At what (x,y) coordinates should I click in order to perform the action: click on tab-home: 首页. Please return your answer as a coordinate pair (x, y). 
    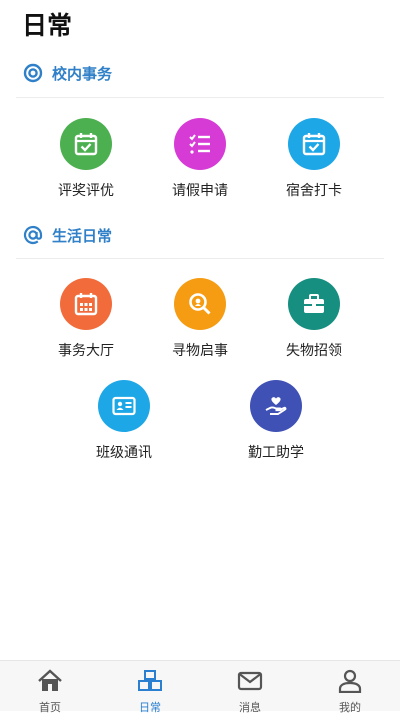
    Looking at the image, I should click on (50, 687).